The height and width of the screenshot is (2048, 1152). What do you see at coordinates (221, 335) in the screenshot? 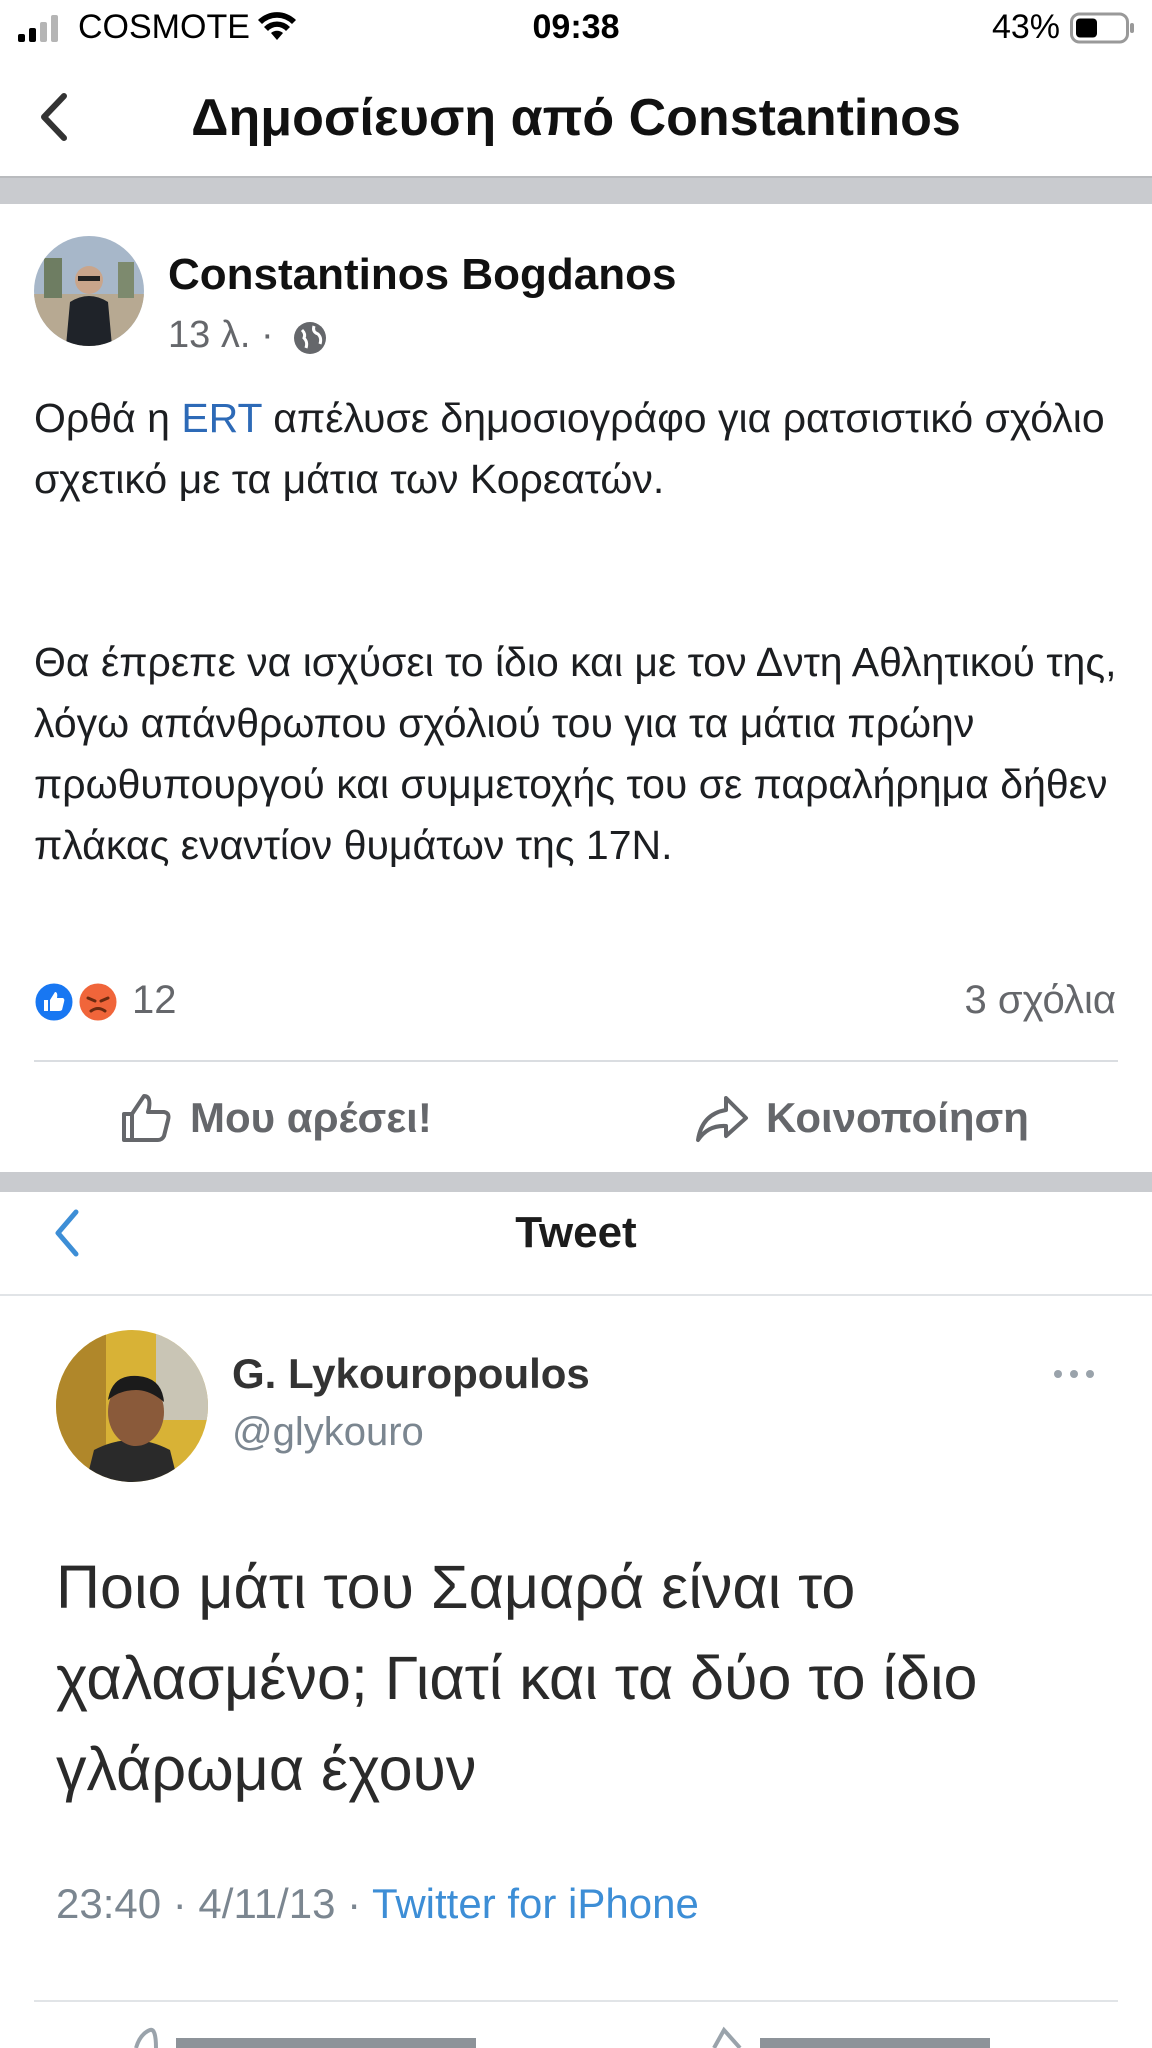
I see `post-timestamp: 13 λ. ·` at bounding box center [221, 335].